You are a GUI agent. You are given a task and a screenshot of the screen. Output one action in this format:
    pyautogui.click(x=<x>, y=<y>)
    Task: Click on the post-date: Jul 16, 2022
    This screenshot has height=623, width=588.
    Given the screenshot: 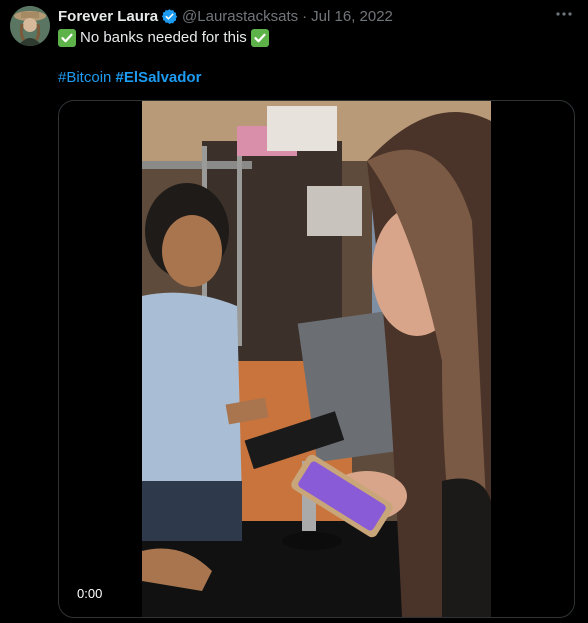 What is the action you would take?
    pyautogui.click(x=352, y=16)
    